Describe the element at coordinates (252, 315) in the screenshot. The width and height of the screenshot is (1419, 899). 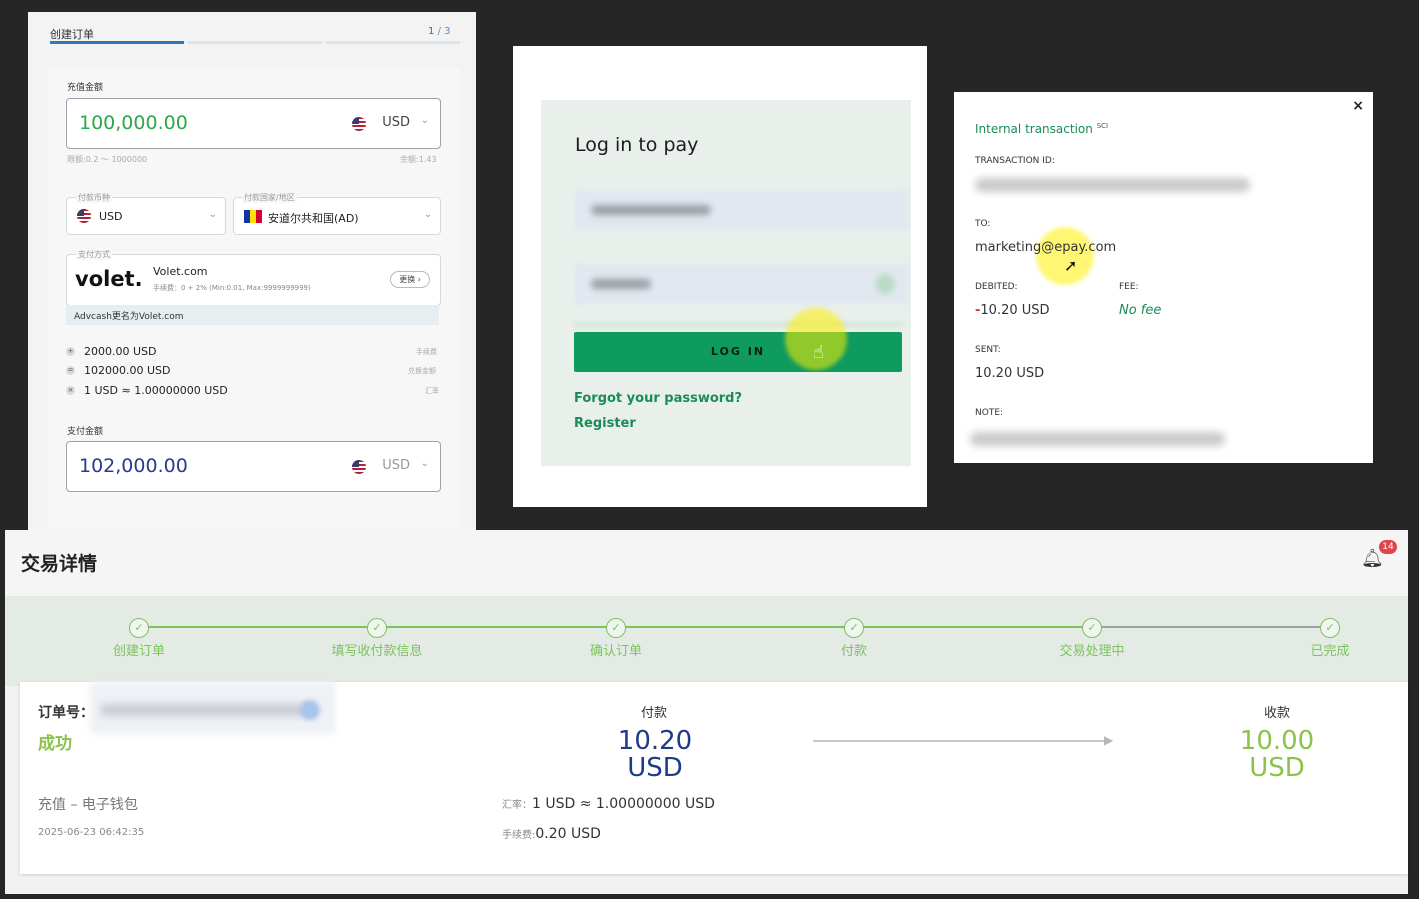
I see `rename-notice-bar: Advcash更名为Volet.com` at that location.